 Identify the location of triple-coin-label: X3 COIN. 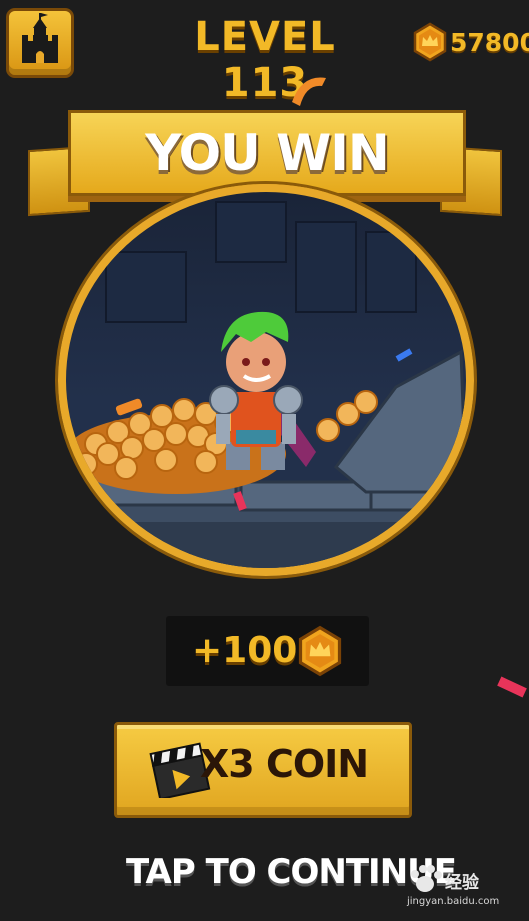
(284, 764).